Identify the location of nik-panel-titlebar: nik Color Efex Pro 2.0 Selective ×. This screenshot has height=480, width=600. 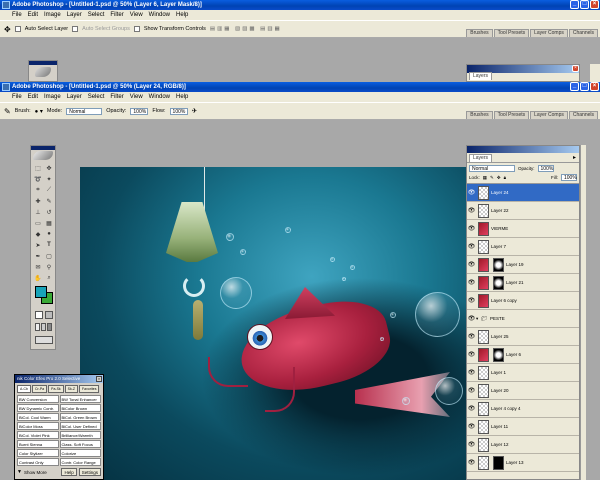
(59, 379).